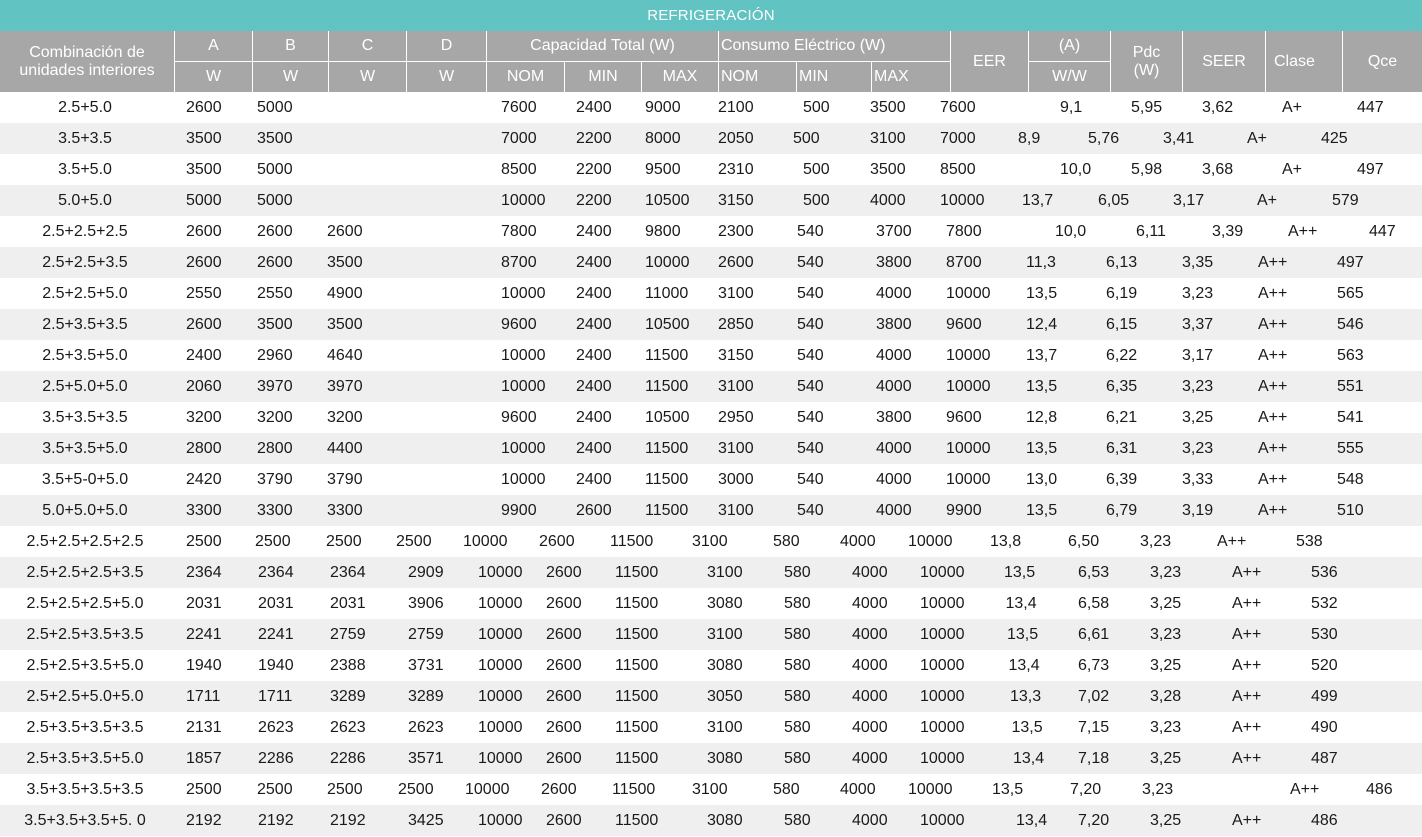 The height and width of the screenshot is (837, 1422). Describe the element at coordinates (1029, 758) in the screenshot. I see `table-cell: 13,4` at that location.